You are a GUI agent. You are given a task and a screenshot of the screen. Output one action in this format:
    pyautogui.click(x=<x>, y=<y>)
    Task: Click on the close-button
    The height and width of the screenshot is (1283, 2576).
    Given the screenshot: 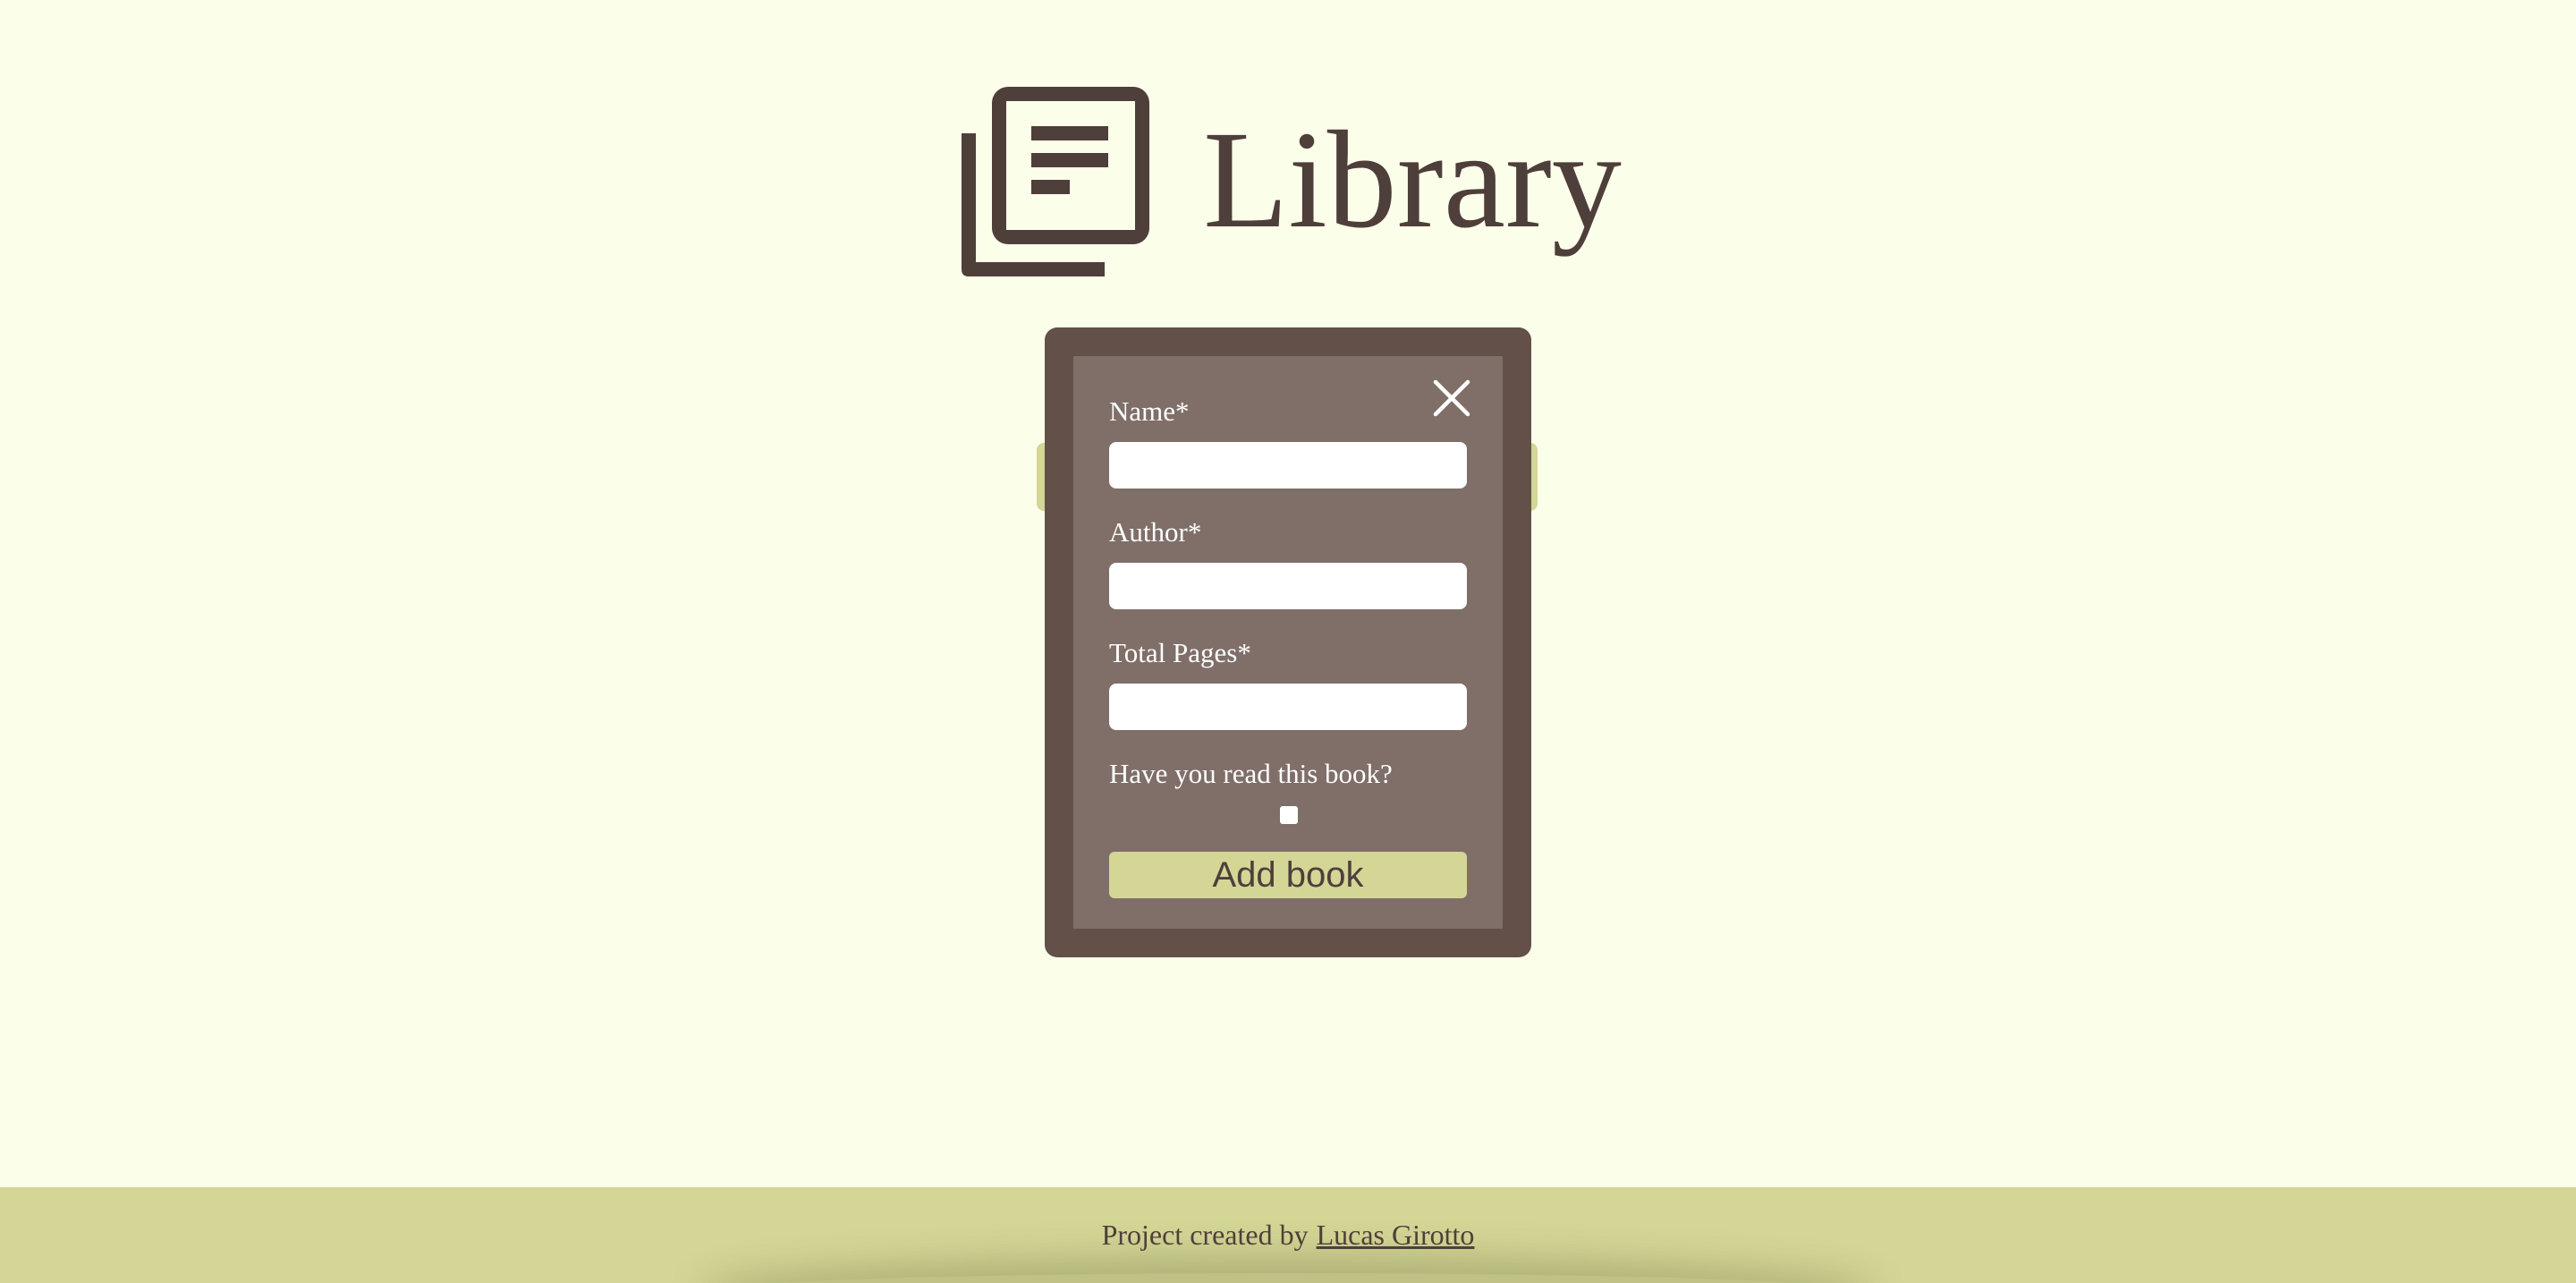 What is the action you would take?
    pyautogui.click(x=1451, y=398)
    